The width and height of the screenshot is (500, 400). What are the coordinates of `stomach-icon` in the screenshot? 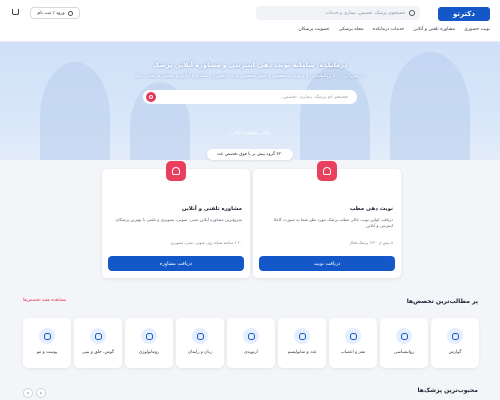 It's located at (455, 336).